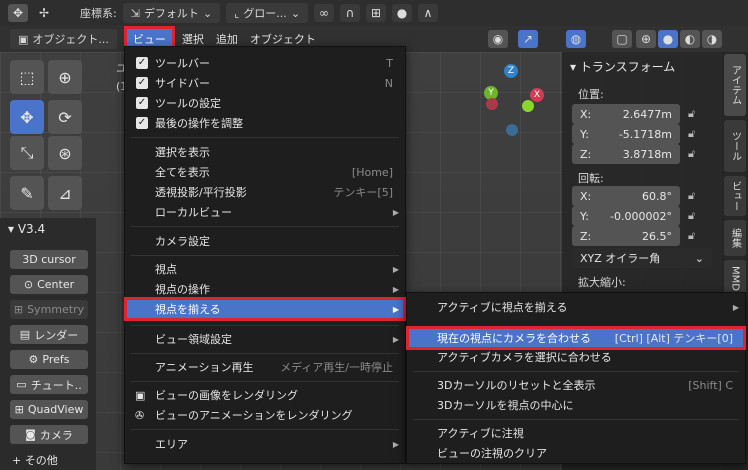  I want to click on submenu-item-view-lock-clear: ビューの注視のクリア, so click(576, 453).